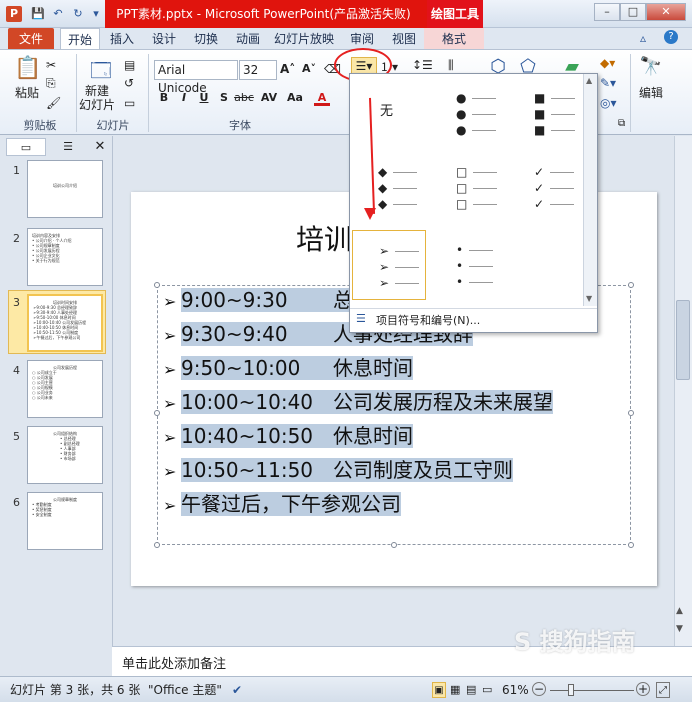 The width and height of the screenshot is (692, 702). What do you see at coordinates (607, 12) in the screenshot?
I see `minimize-button: –` at bounding box center [607, 12].